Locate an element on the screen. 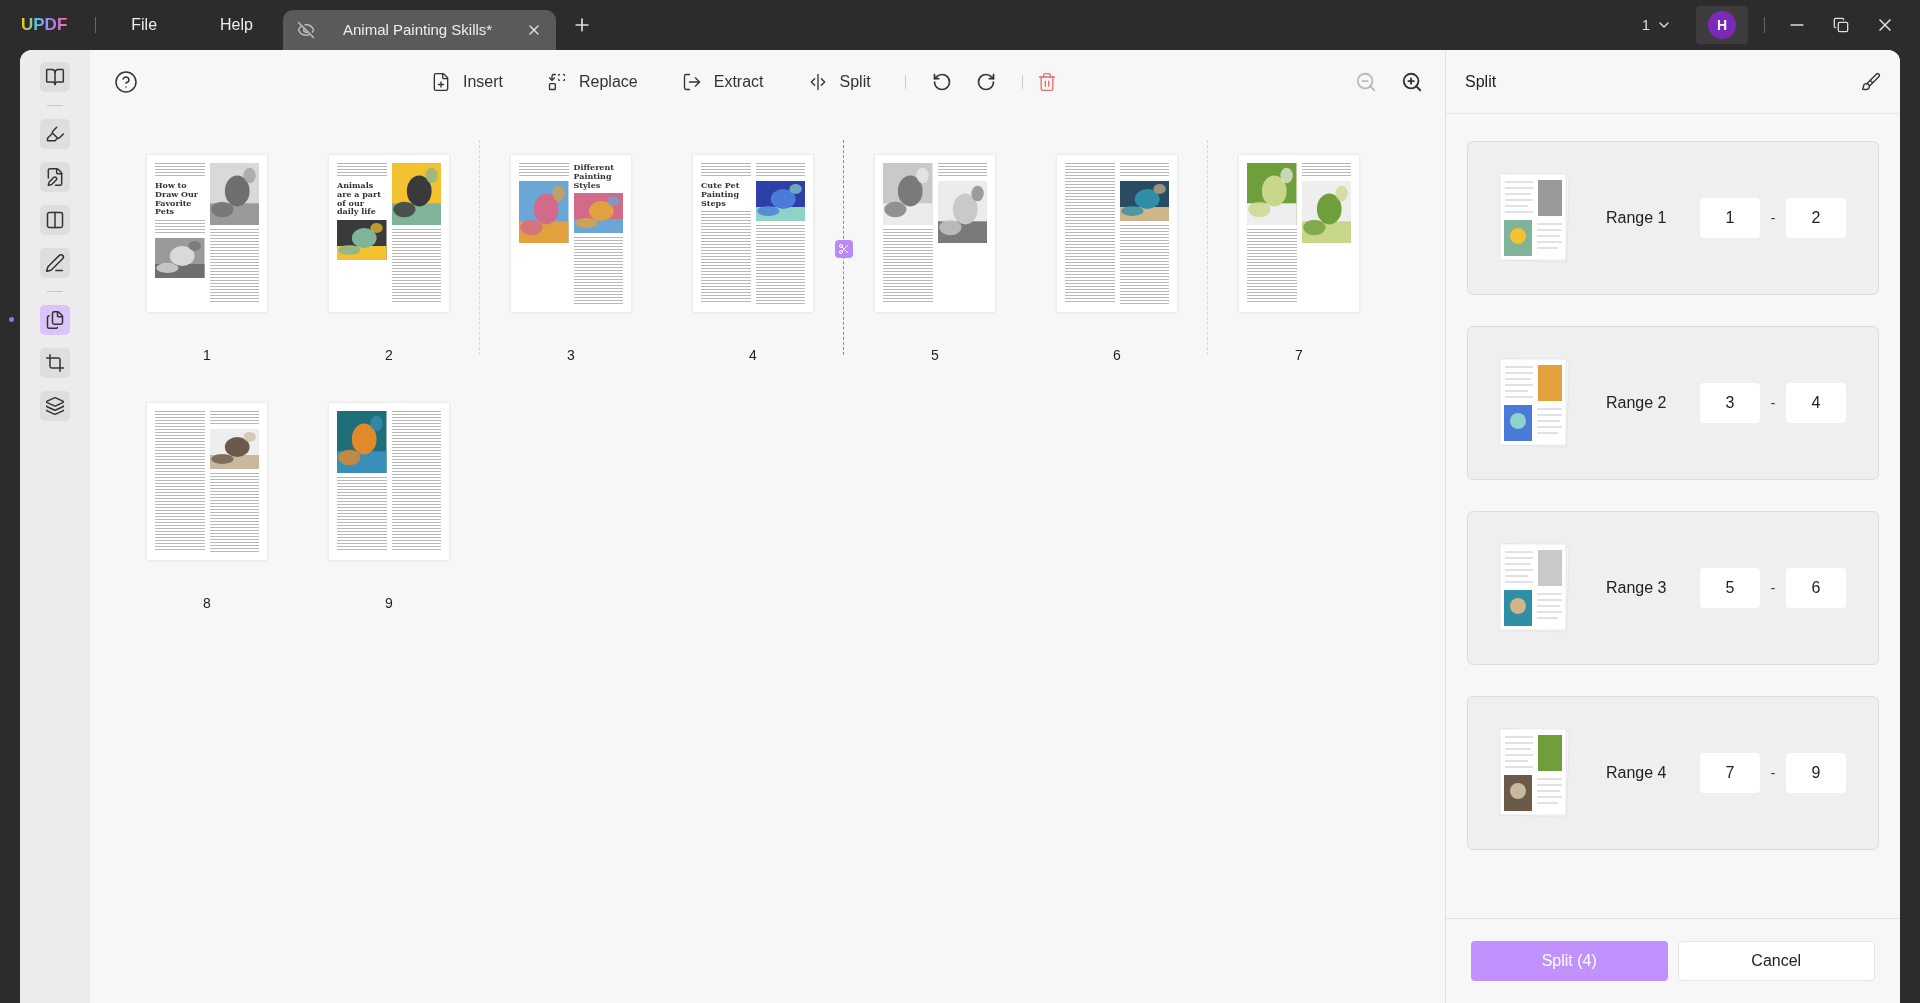 This screenshot has width=1920, height=1003. range-label: Range 3 is located at coordinates (1637, 588).